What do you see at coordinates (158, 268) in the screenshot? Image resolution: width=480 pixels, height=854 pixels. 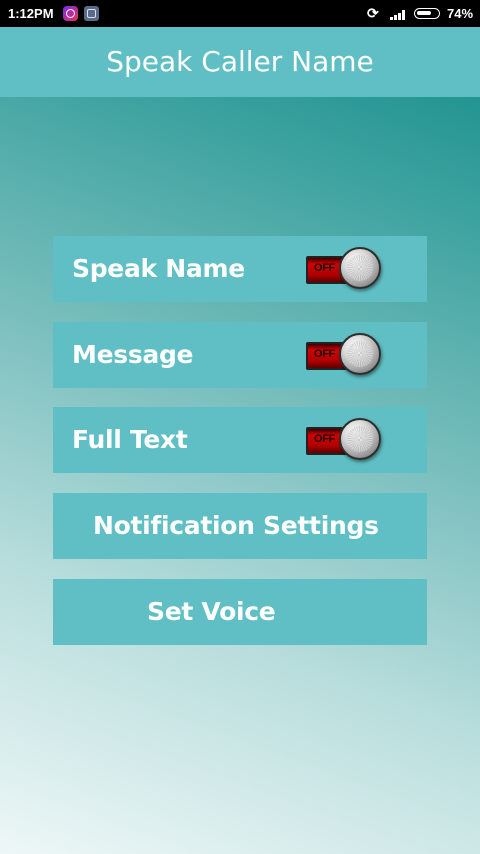 I see `setting-label-speak-name: Speak Name` at bounding box center [158, 268].